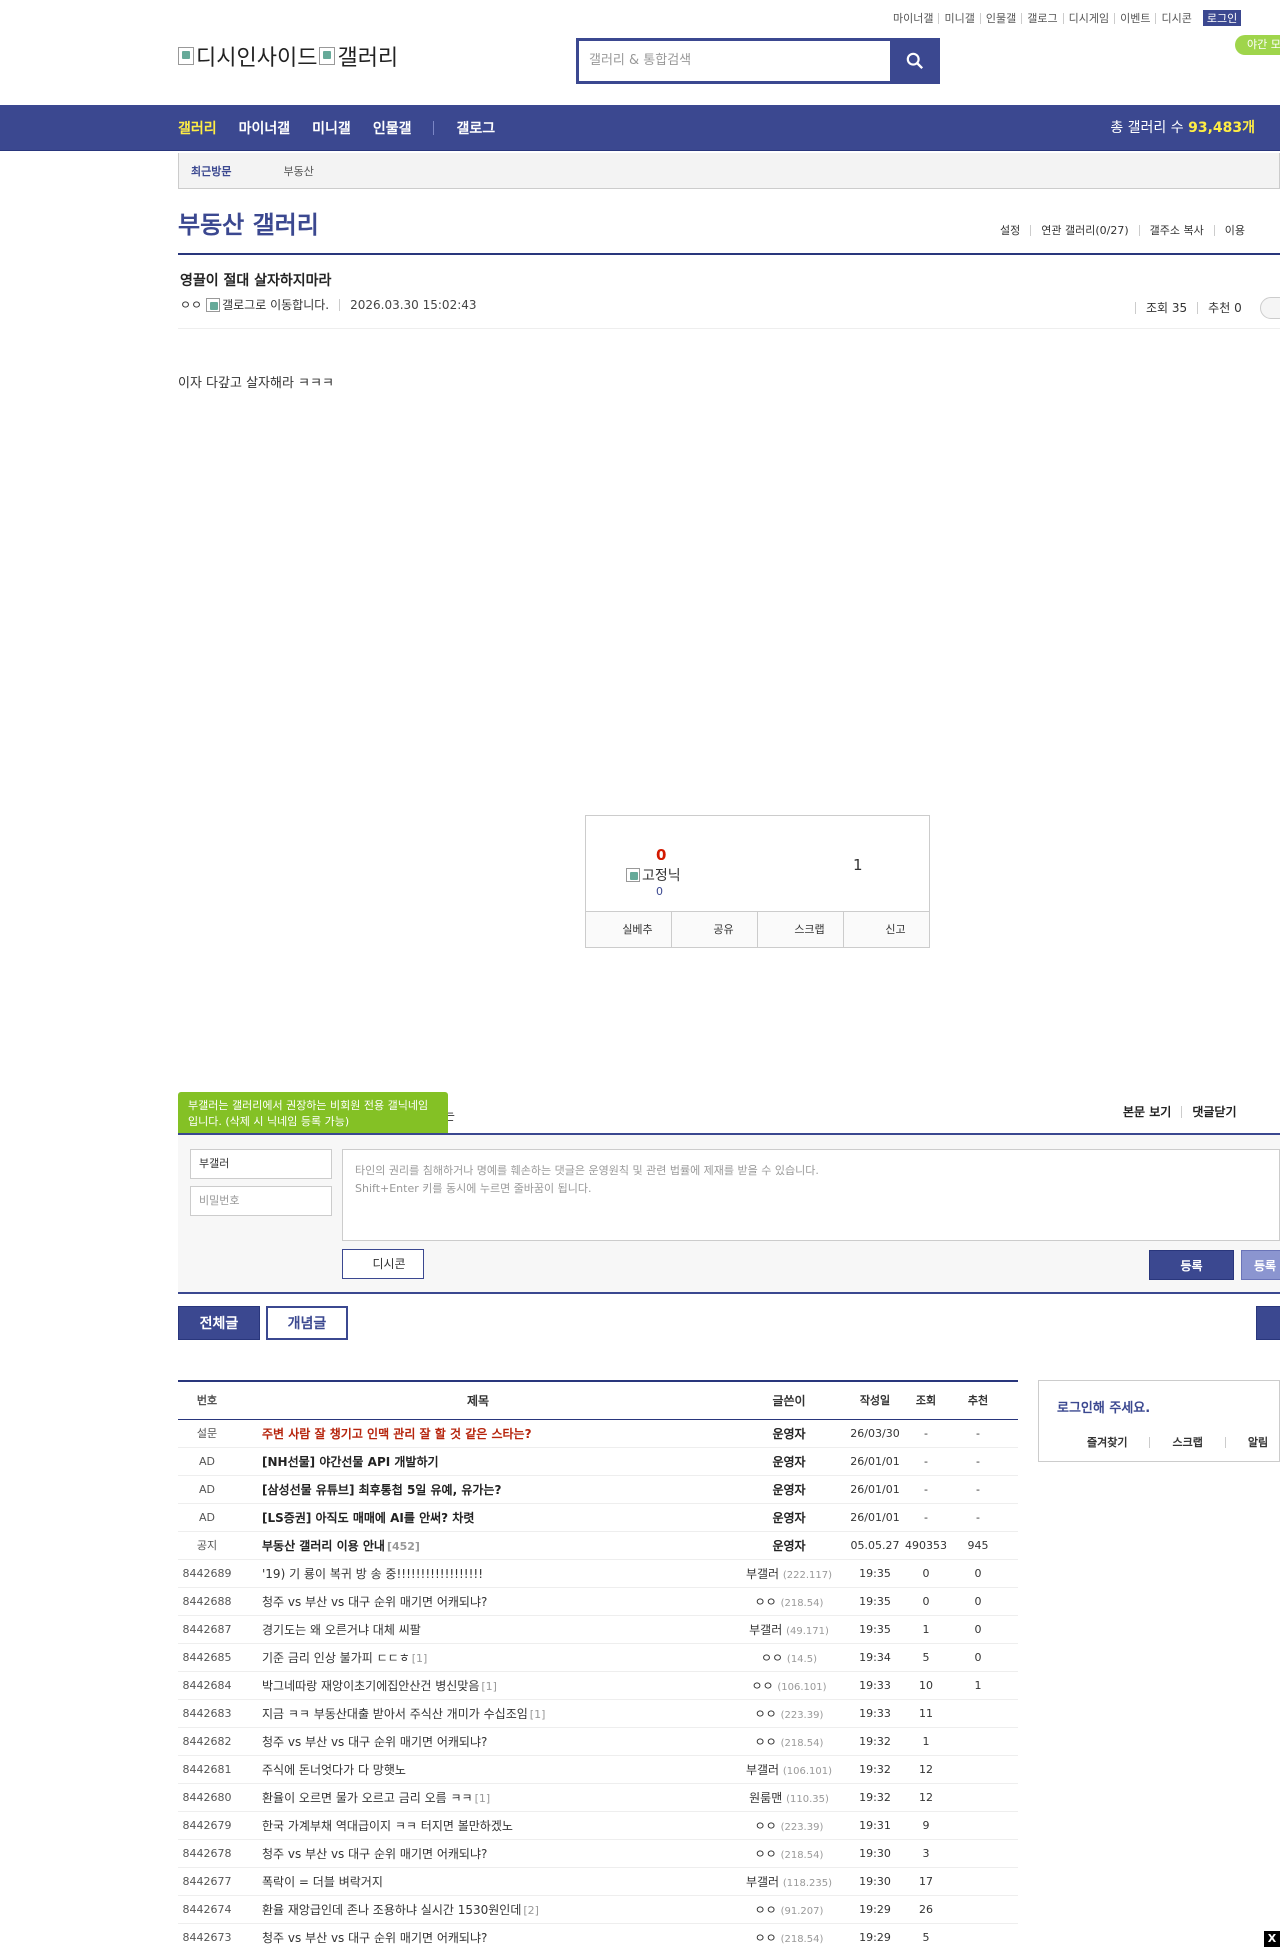 The image size is (1280, 1947). What do you see at coordinates (211, 171) in the screenshot?
I see `recent-visits-label: 최근방문` at bounding box center [211, 171].